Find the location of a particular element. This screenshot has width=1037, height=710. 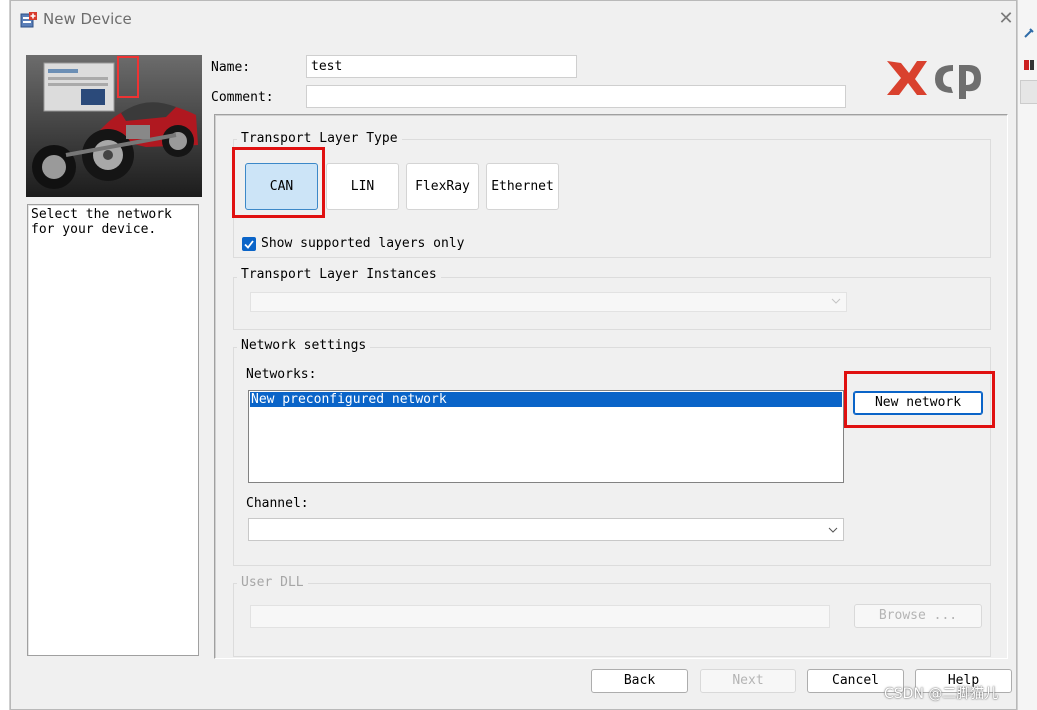

pin-icon is located at coordinates (1029, 33).